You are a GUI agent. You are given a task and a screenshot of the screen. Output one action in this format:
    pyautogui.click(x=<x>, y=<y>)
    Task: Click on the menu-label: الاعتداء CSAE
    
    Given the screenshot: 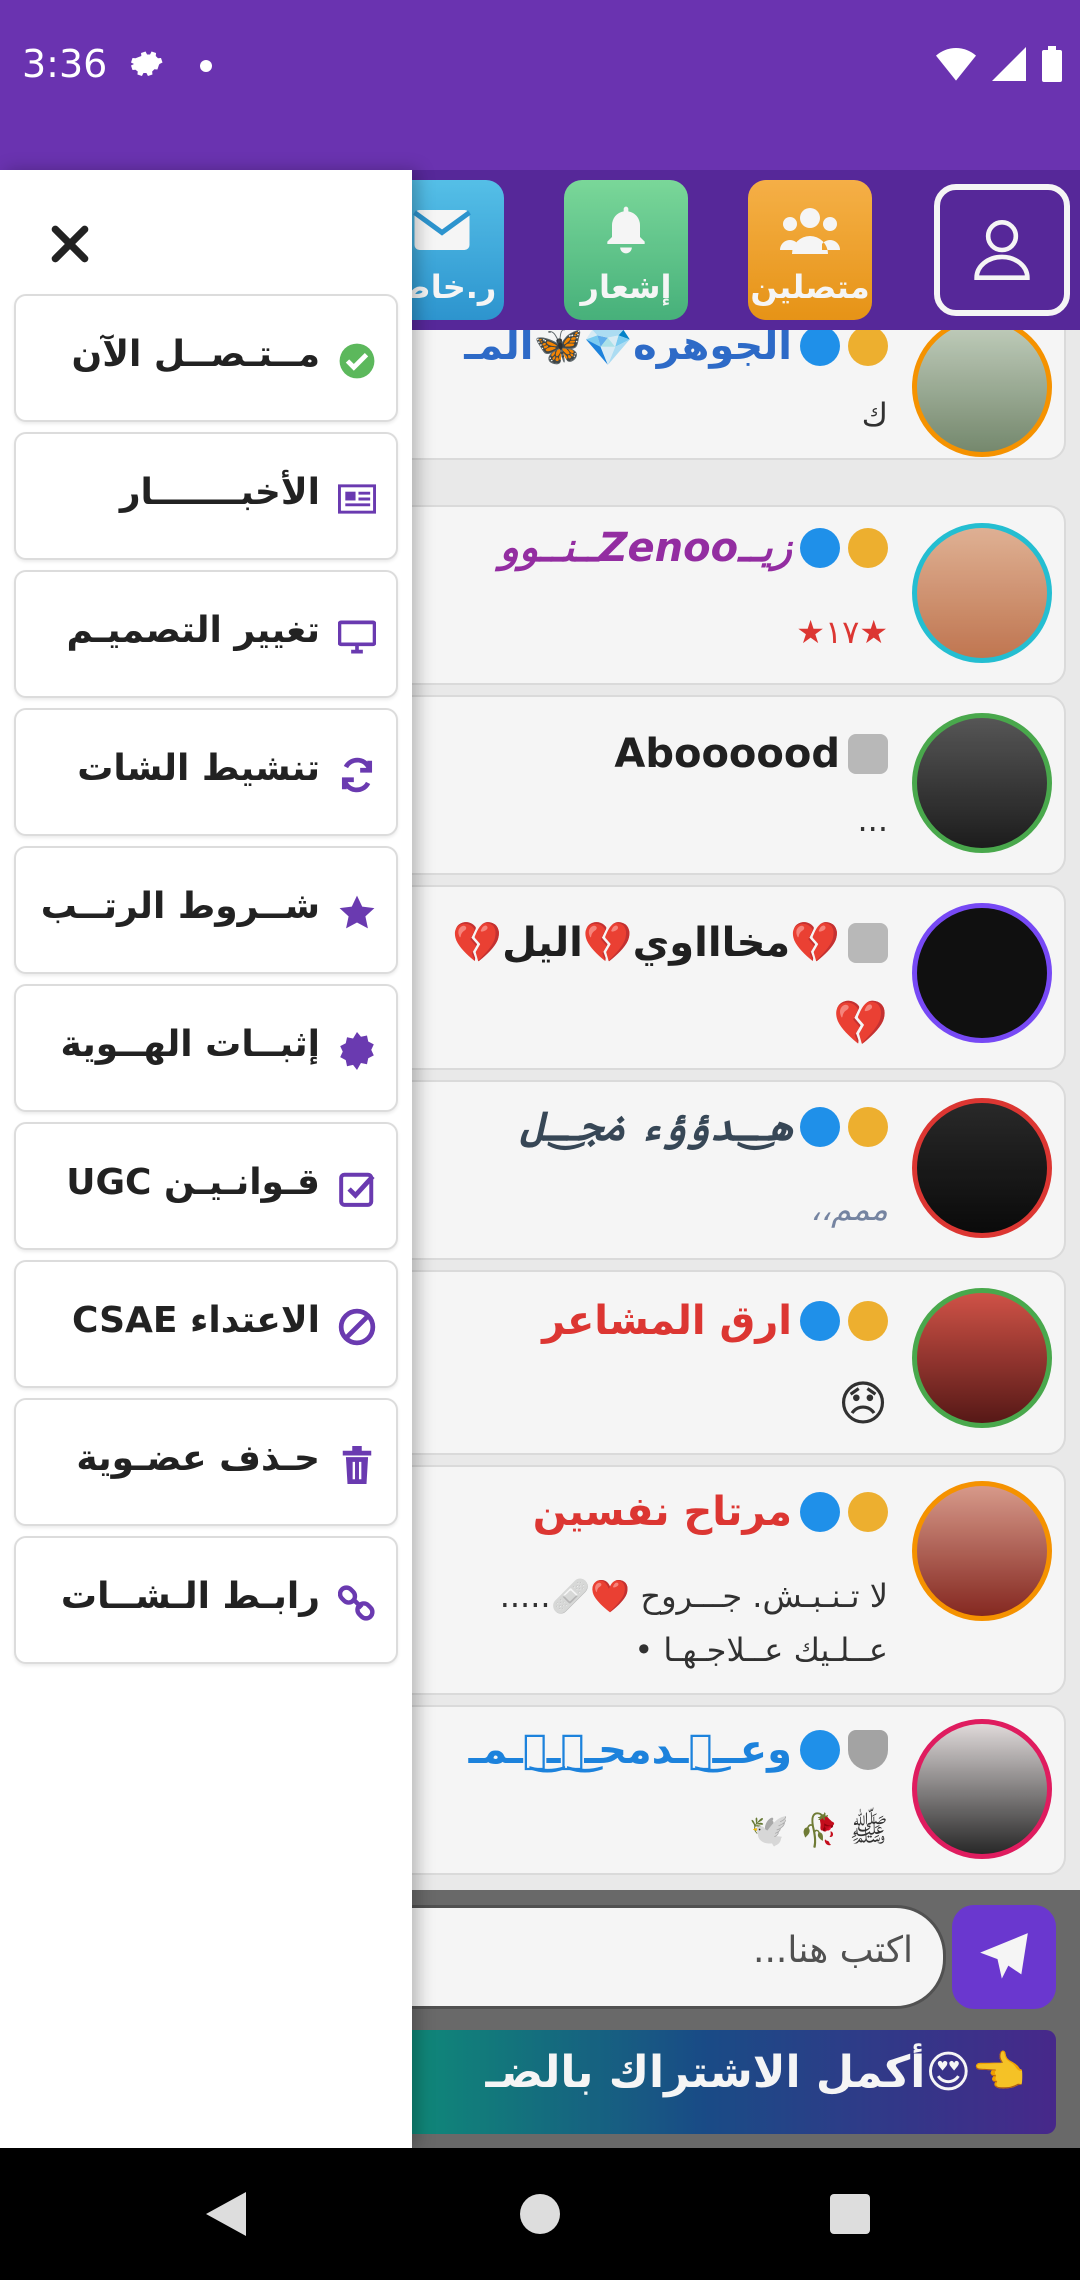 What is the action you would take?
    pyautogui.click(x=196, y=1320)
    